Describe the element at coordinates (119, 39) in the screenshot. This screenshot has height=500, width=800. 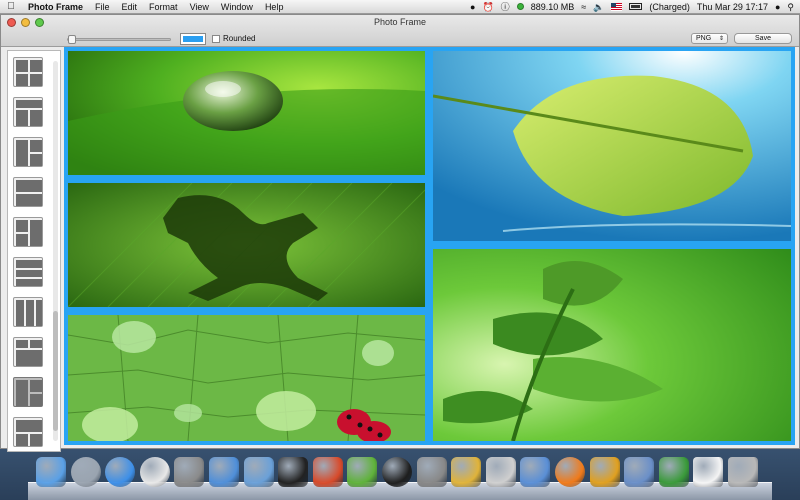
I see `border-width-slider` at that location.